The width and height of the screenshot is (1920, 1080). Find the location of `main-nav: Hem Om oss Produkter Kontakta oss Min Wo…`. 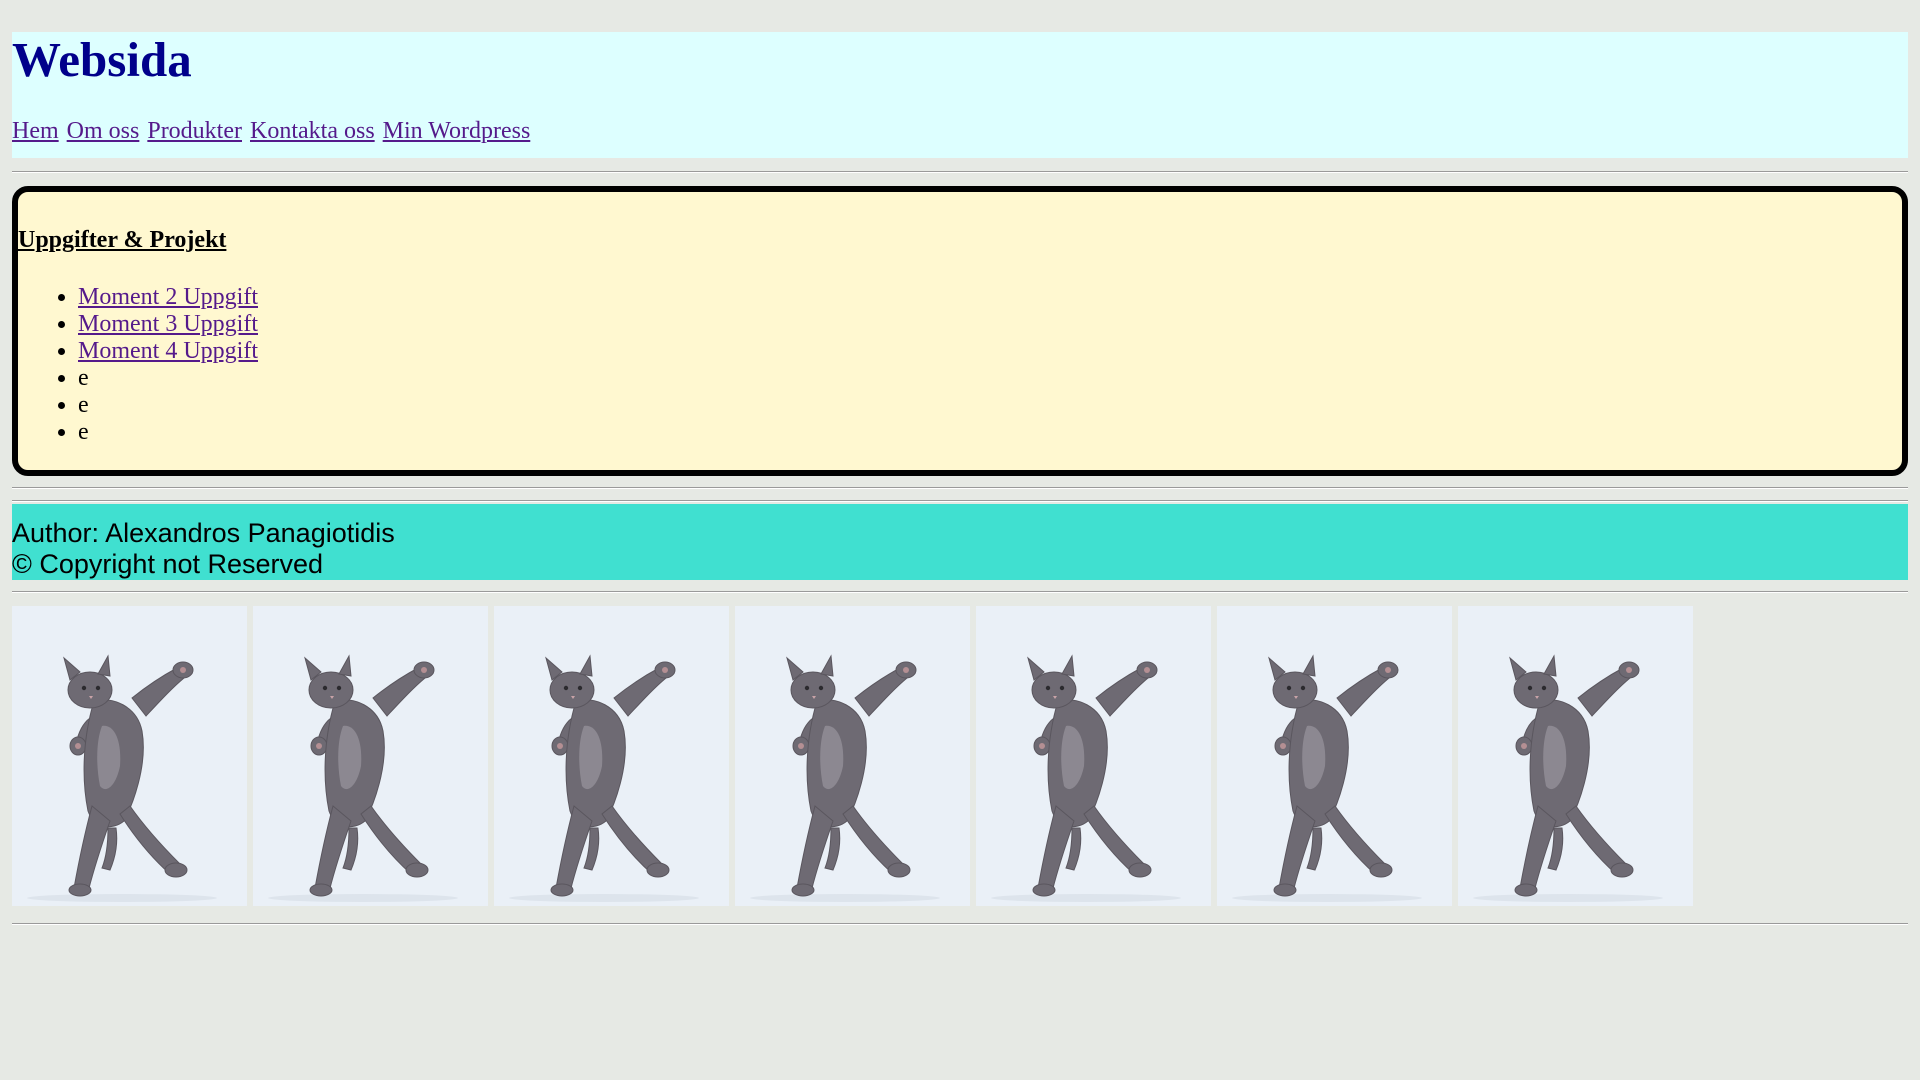

main-nav: Hem Om oss Produkter Kontakta oss Min Wo… is located at coordinates (272, 131).